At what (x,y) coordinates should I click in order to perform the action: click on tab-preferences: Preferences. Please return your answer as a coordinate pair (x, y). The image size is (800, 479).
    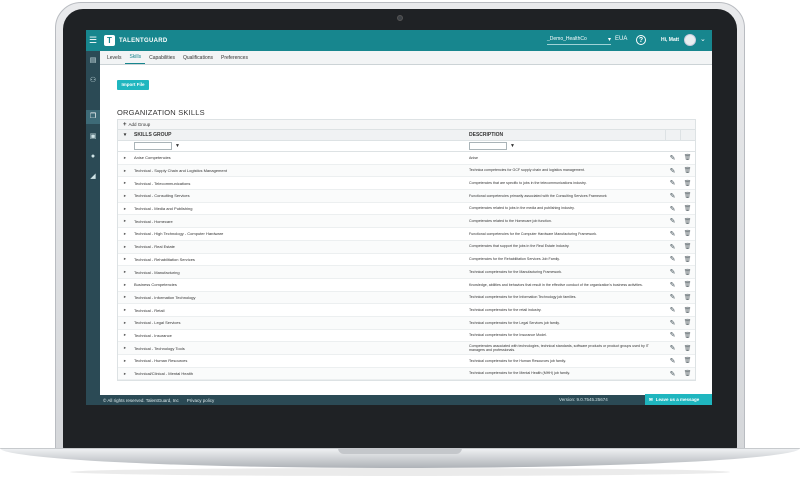
    Looking at the image, I should click on (234, 59).